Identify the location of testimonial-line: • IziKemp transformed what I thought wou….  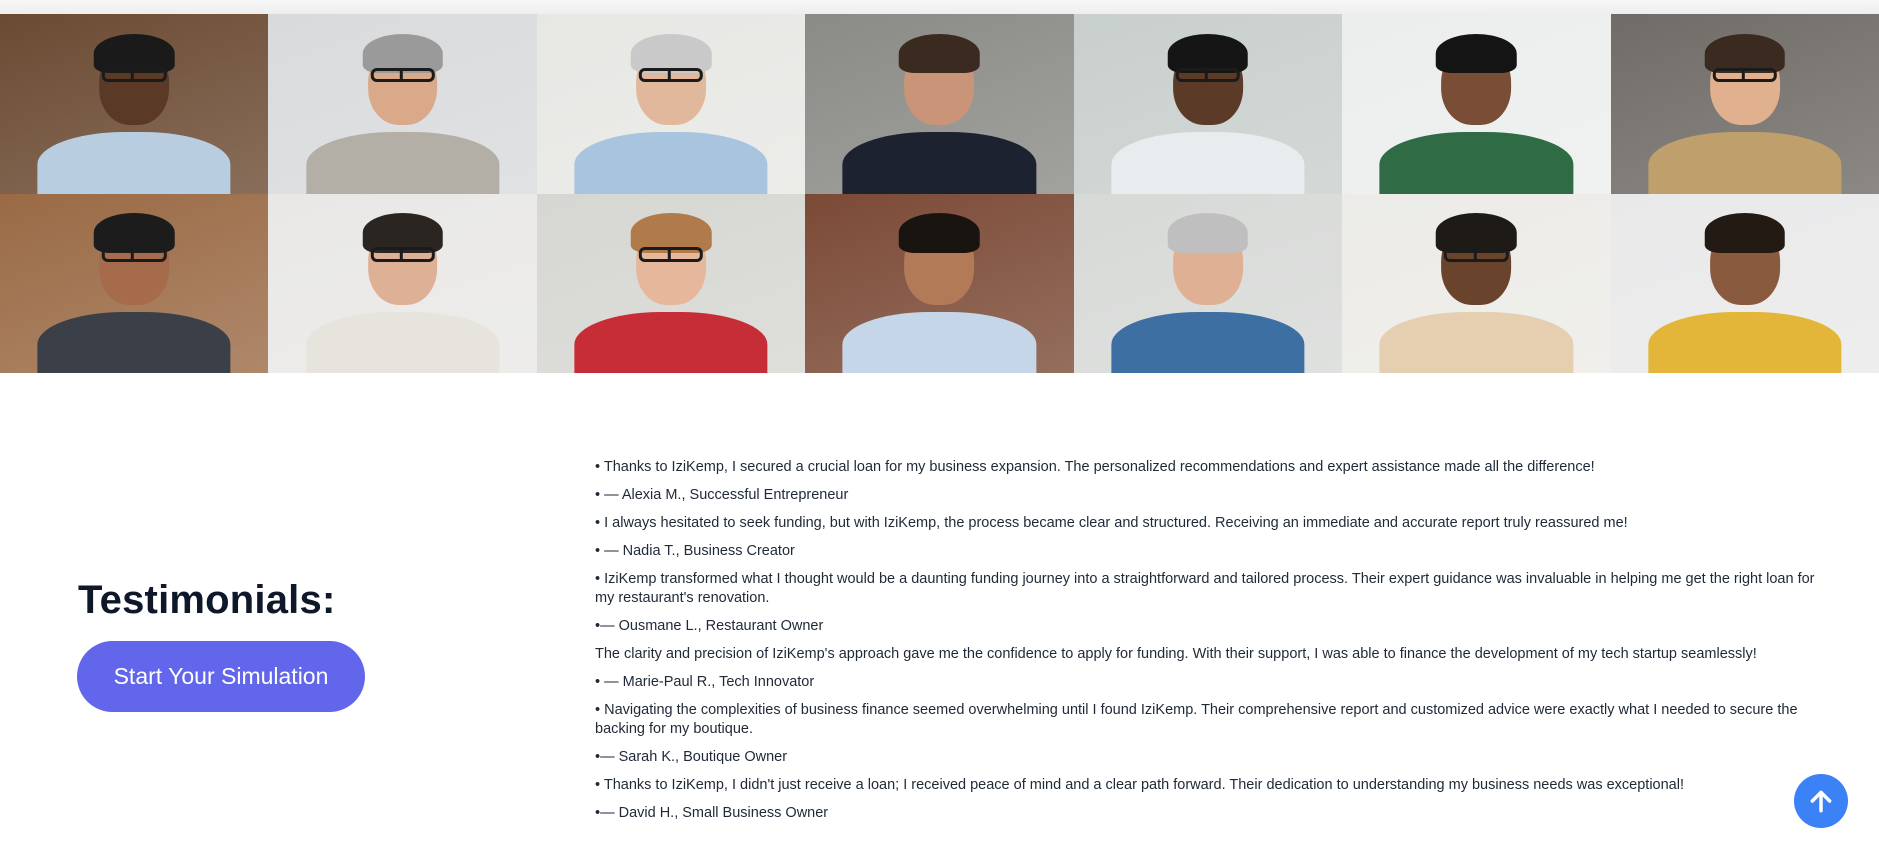
(1205, 588).